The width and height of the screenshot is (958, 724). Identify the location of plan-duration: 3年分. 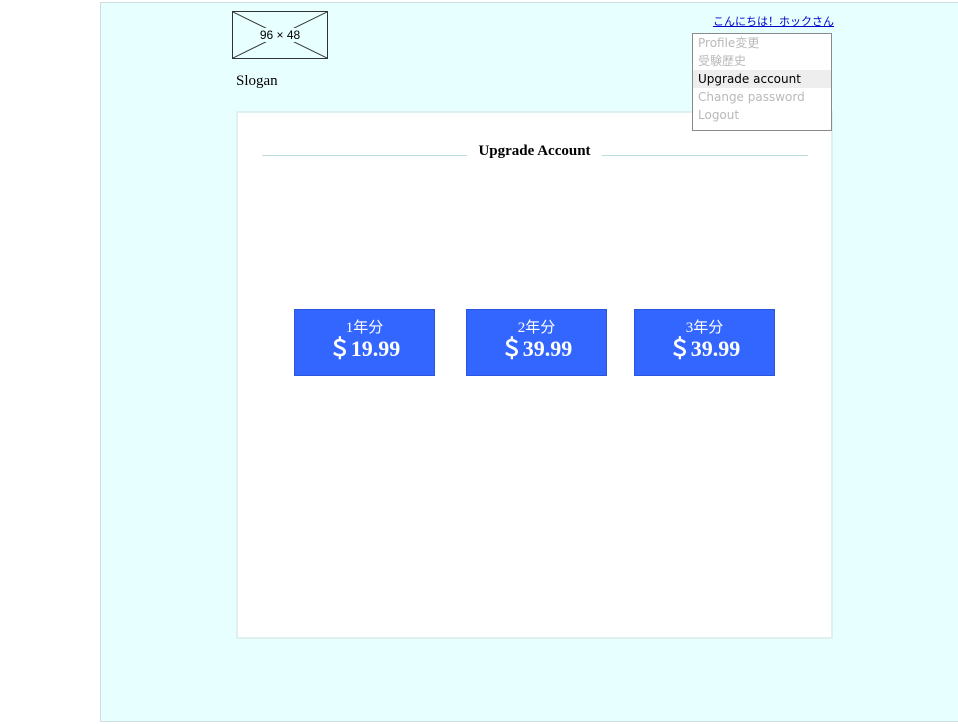
(704, 328).